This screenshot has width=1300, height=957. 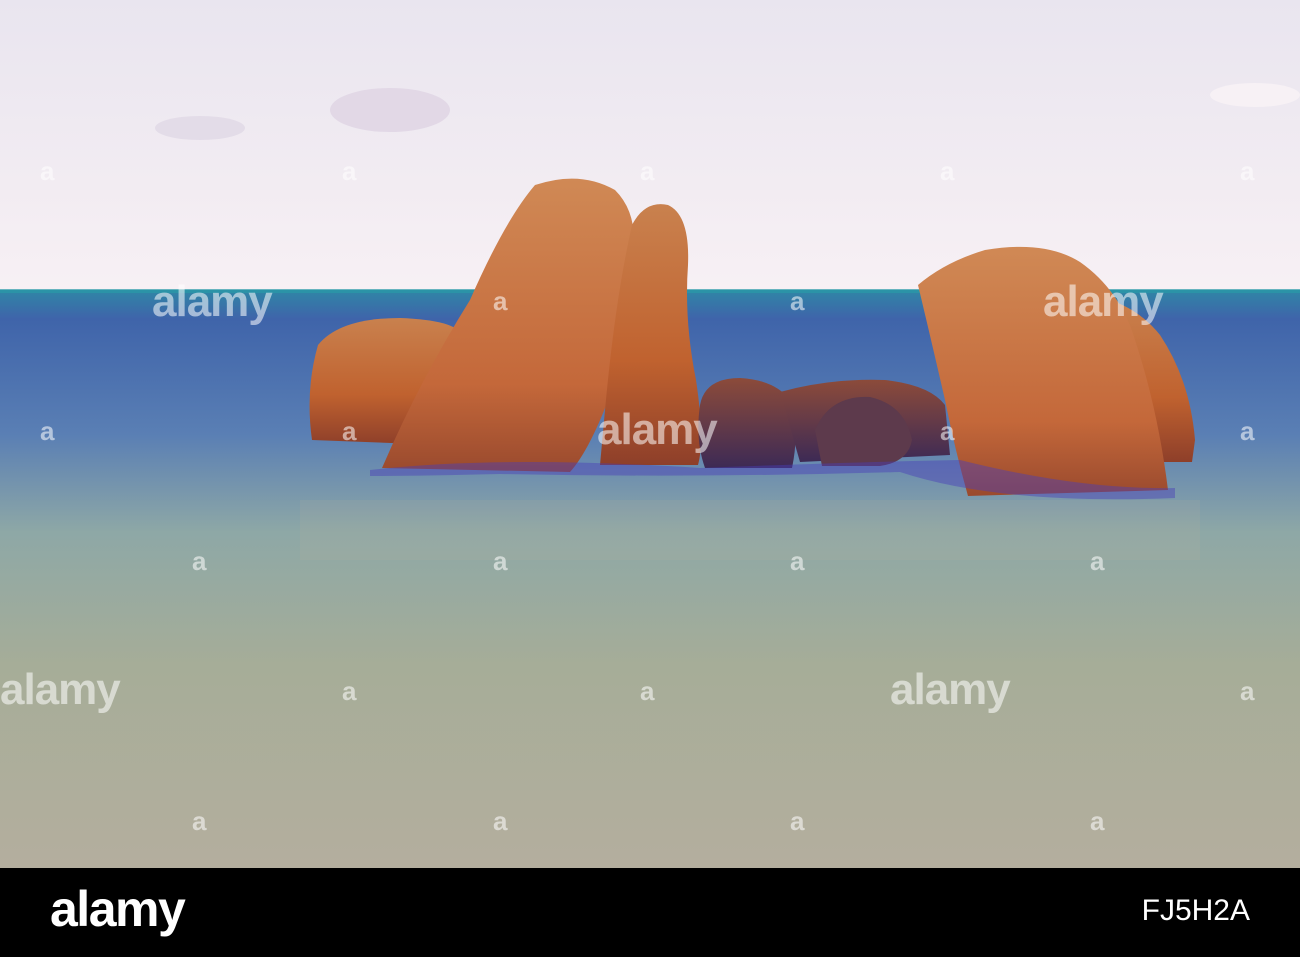 I want to click on footer-bar: alamy FJ5H2A, so click(x=650, y=912).